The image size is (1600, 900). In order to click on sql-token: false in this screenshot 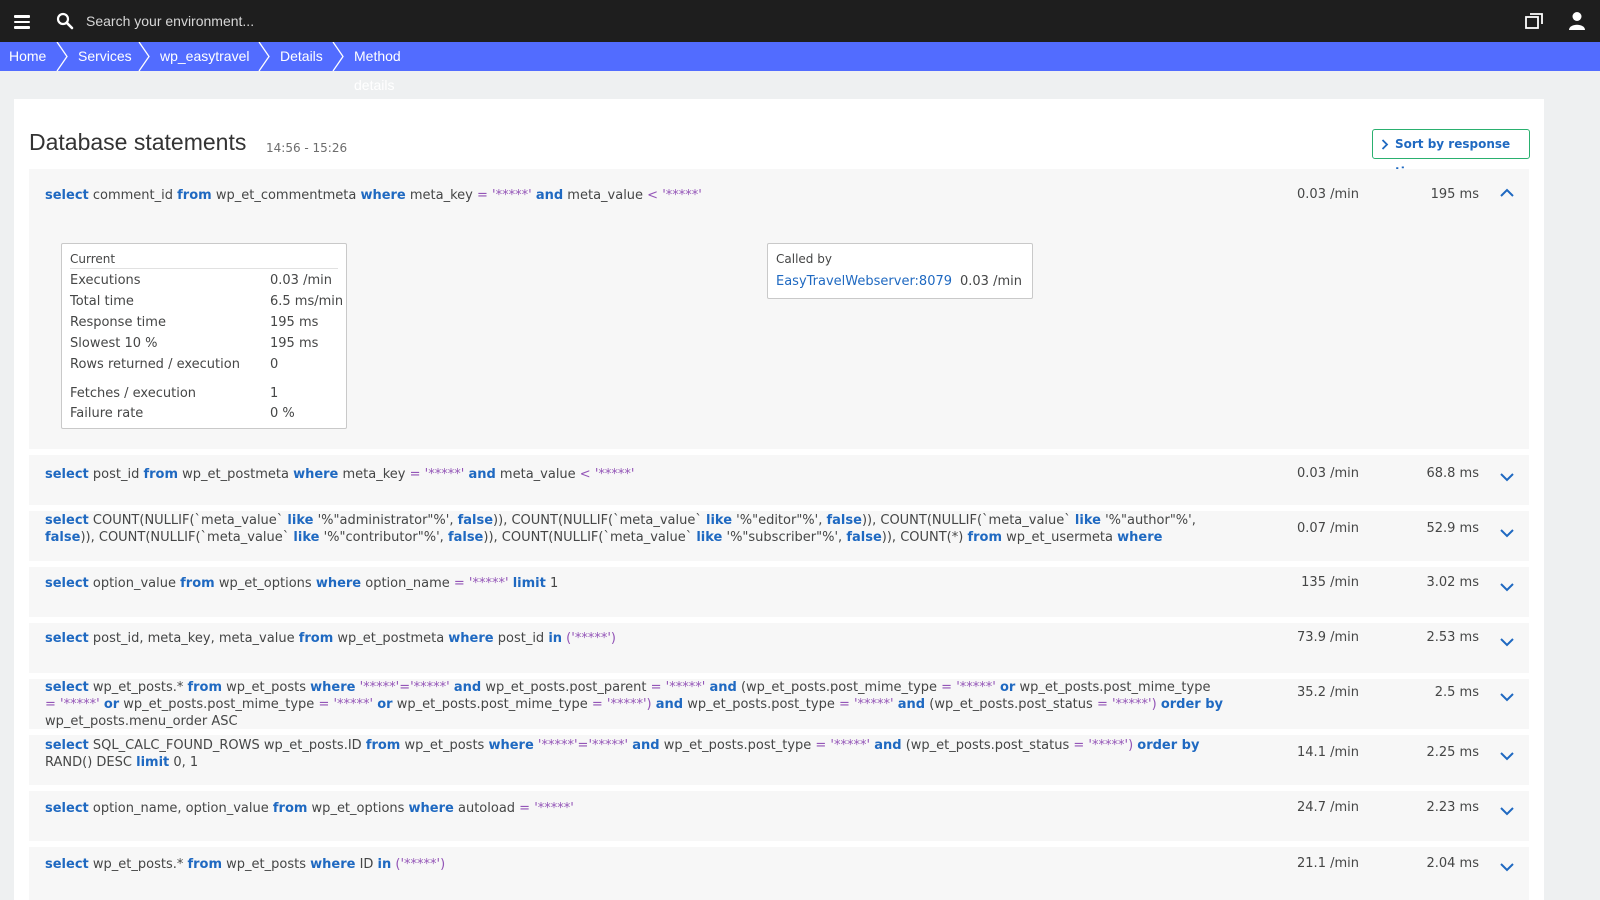, I will do `click(63, 537)`.